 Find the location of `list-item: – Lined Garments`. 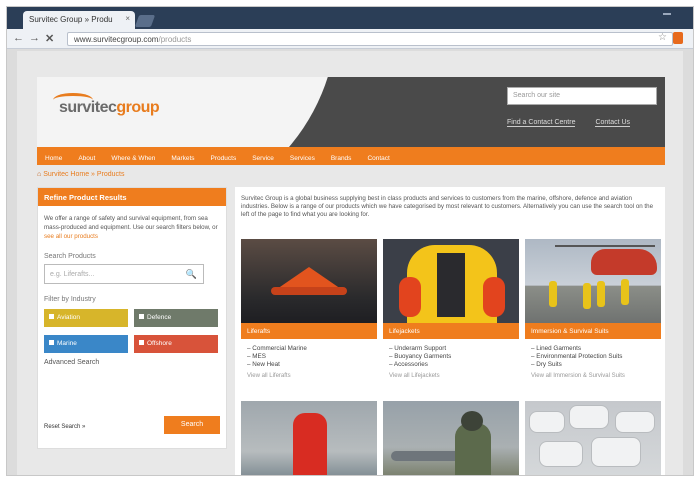

list-item: – Lined Garments is located at coordinates (593, 349).